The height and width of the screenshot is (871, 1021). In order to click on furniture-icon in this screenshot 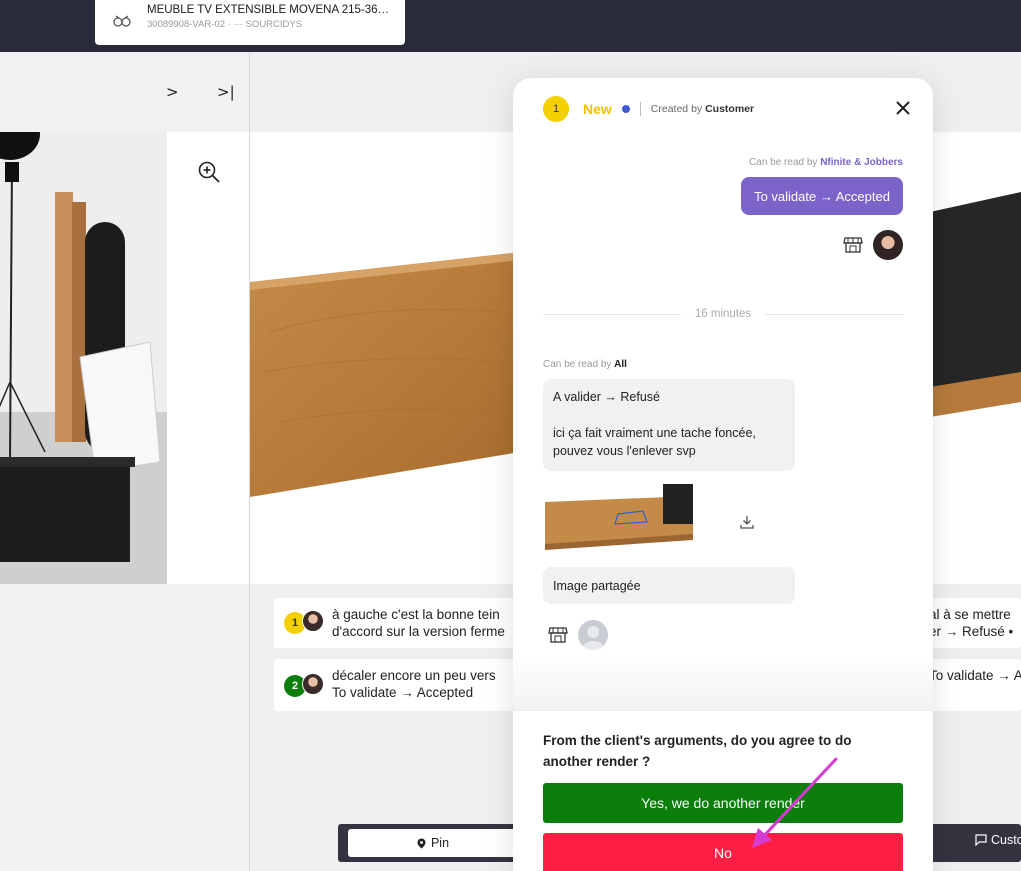, I will do `click(122, 21)`.